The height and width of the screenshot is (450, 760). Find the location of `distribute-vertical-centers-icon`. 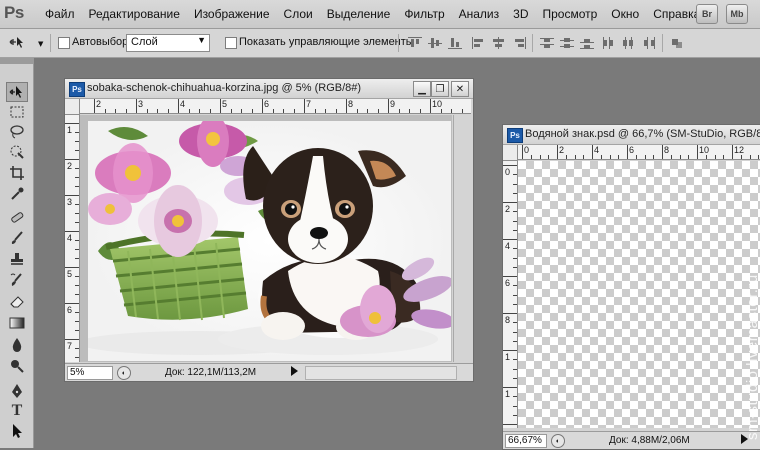

distribute-vertical-centers-icon is located at coordinates (567, 43).